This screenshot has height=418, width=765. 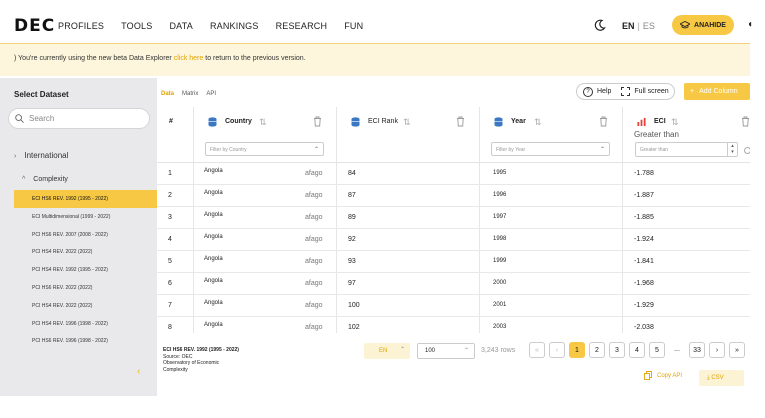 I want to click on moon-icon, so click(x=600, y=25).